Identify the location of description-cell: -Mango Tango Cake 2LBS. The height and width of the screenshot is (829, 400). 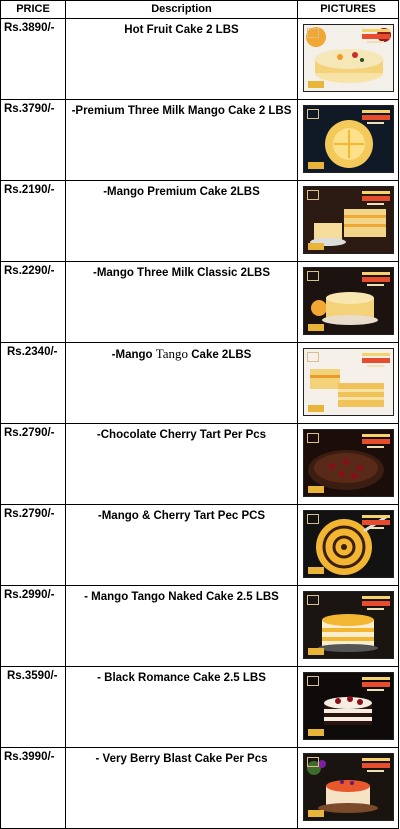
(181, 383).